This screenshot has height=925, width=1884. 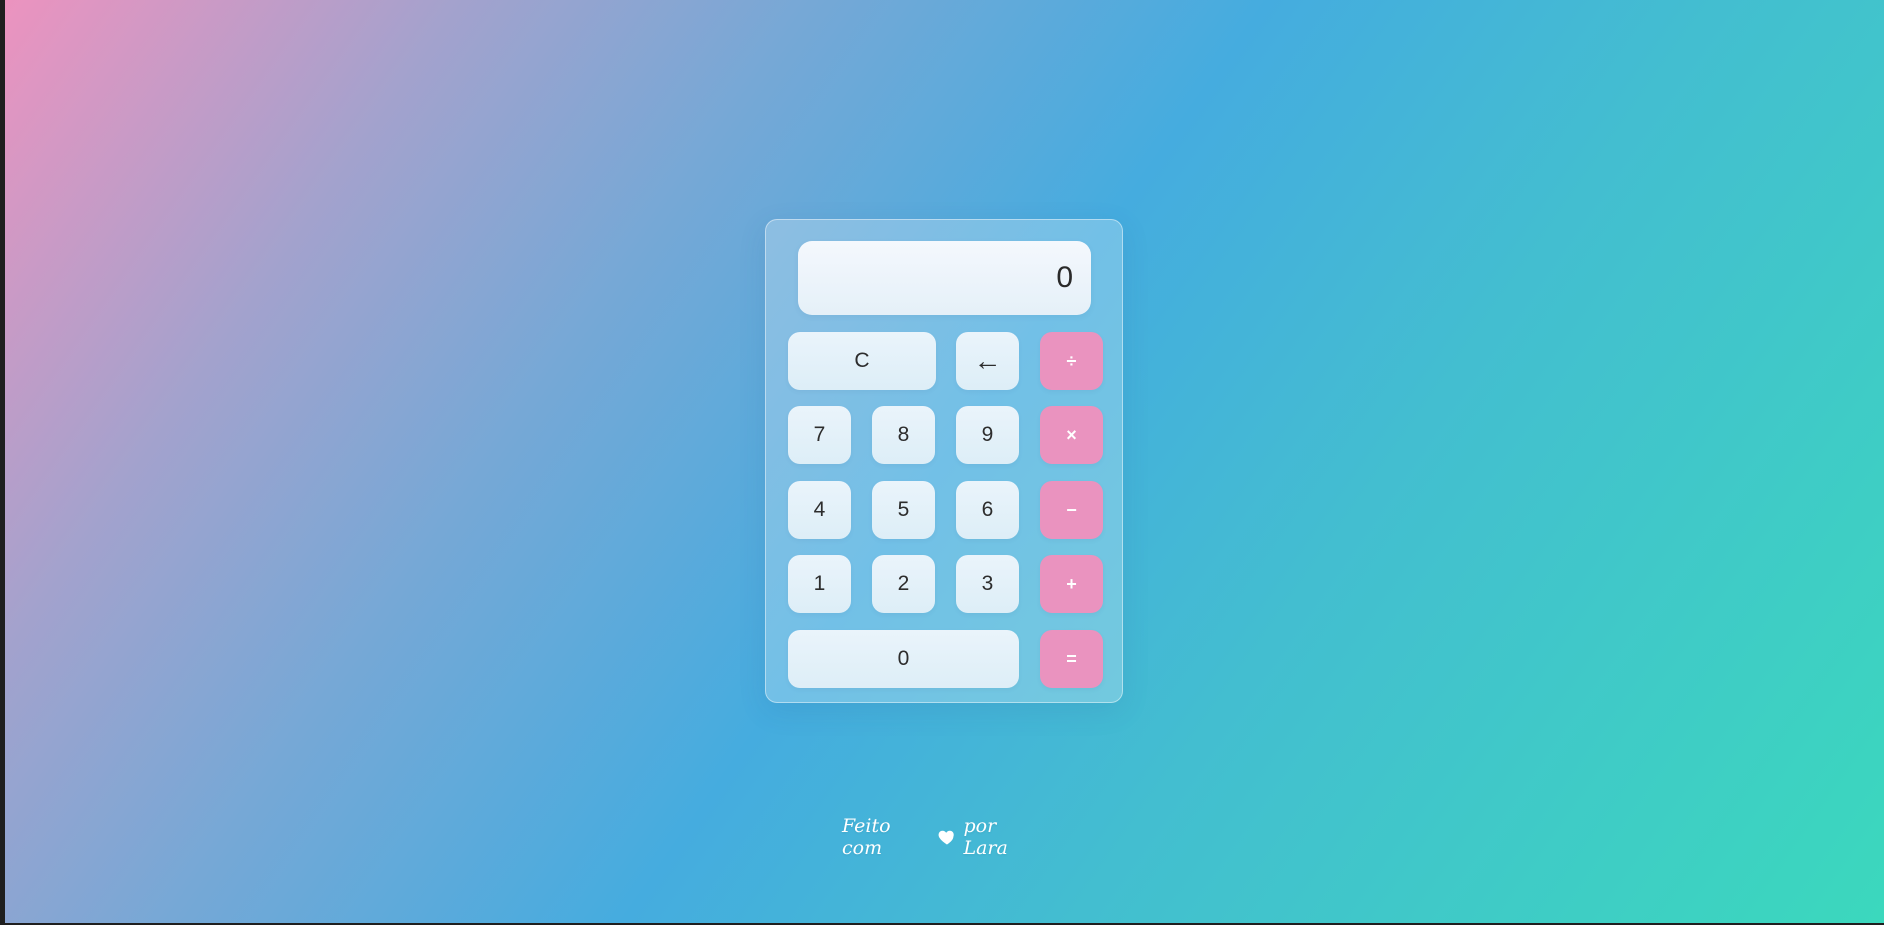 I want to click on multiply-button: ×, so click(x=1071, y=435).